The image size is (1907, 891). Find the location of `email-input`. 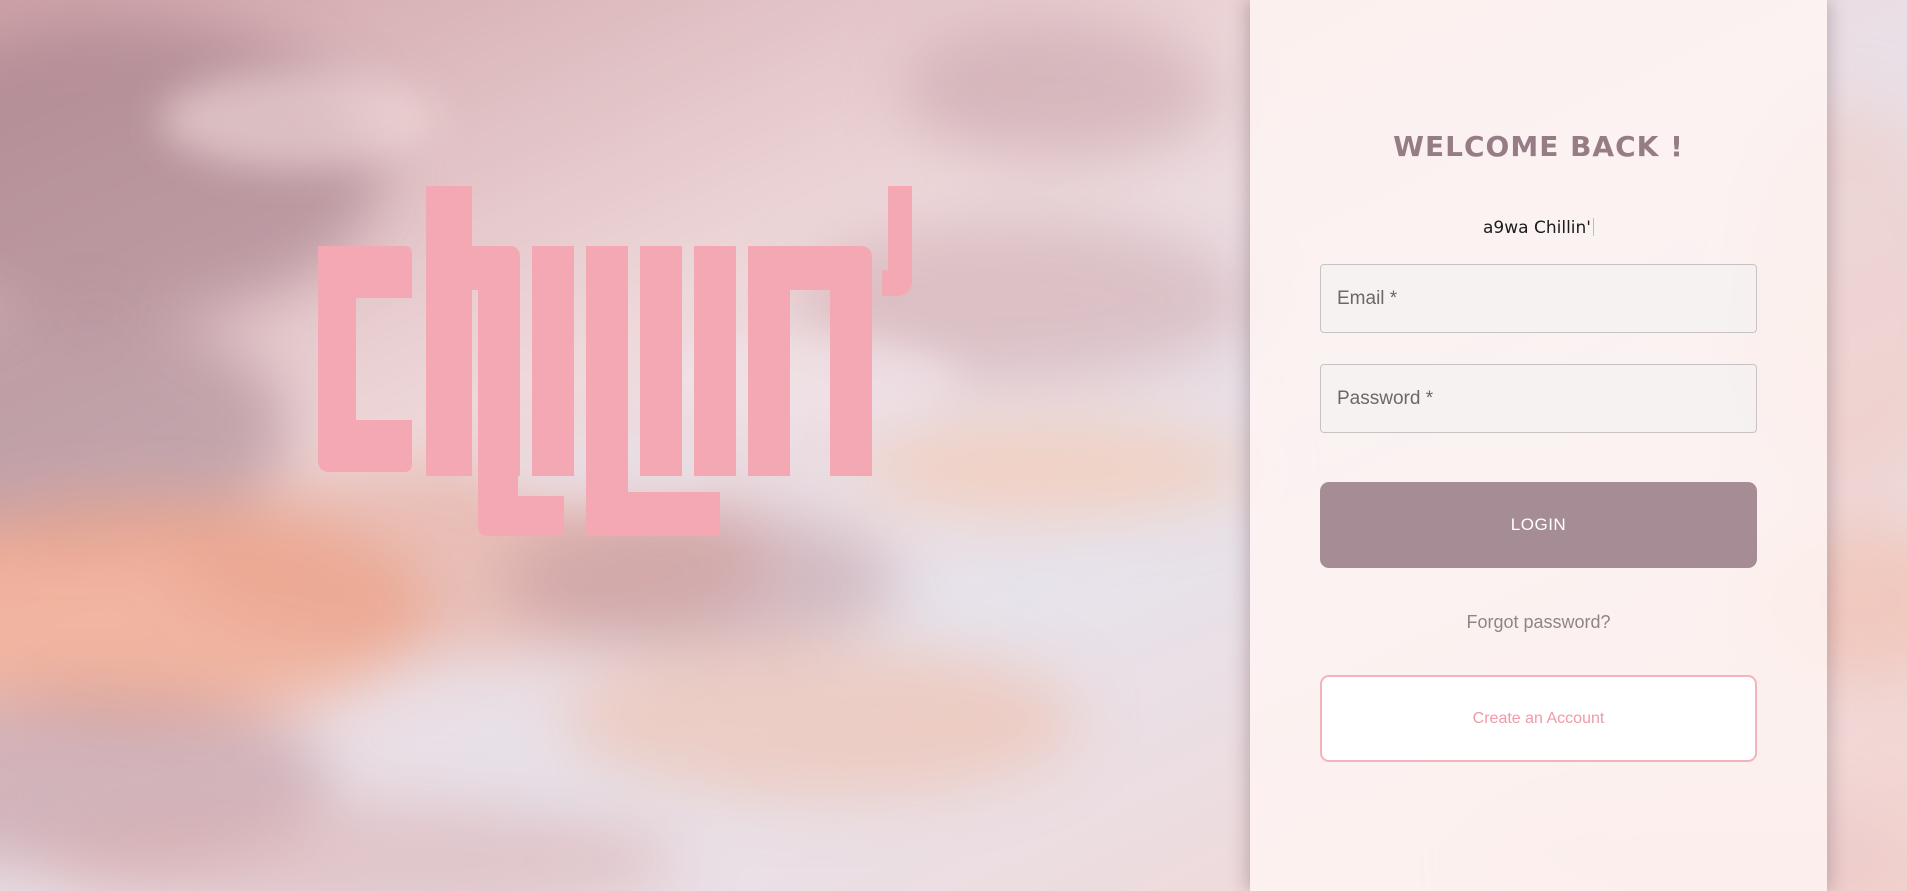

email-input is located at coordinates (1538, 298).